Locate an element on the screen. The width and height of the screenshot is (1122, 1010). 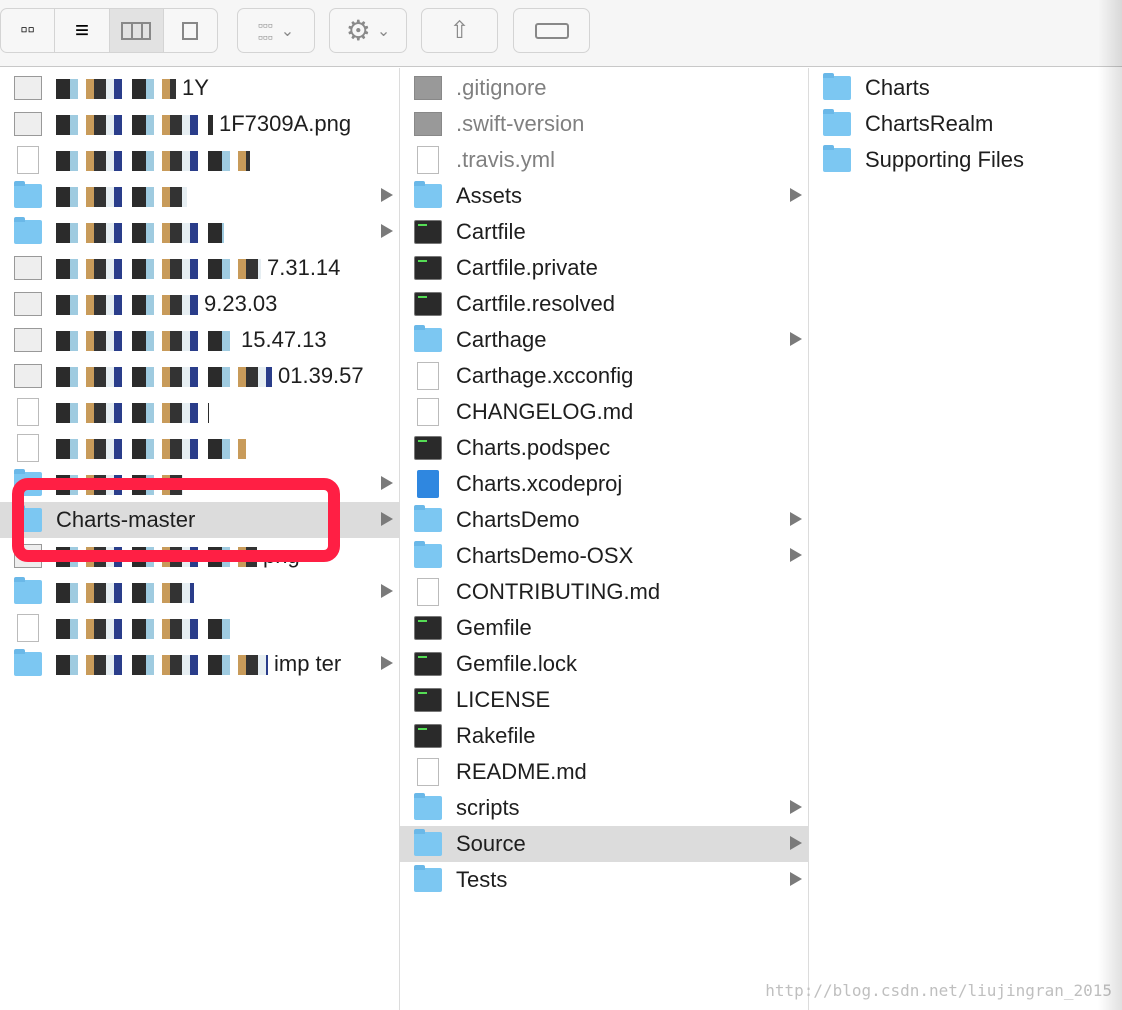
cover-flow-icon is located at coordinates (190, 30).